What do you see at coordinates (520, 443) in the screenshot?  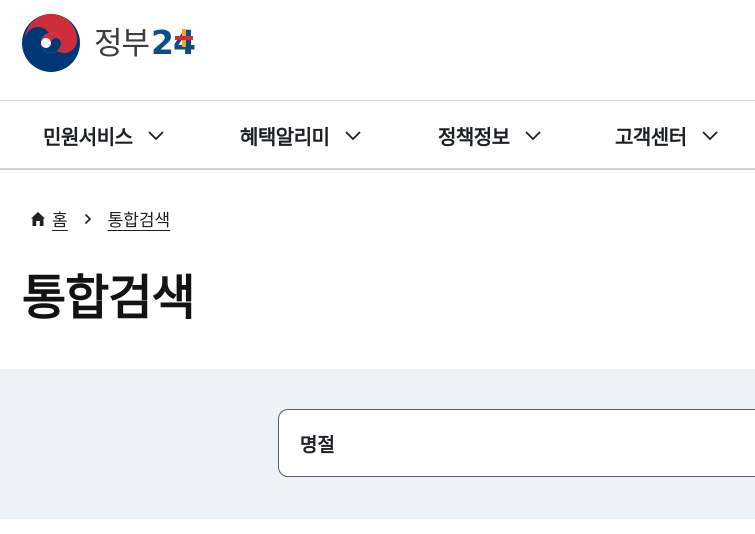 I see `search-input` at bounding box center [520, 443].